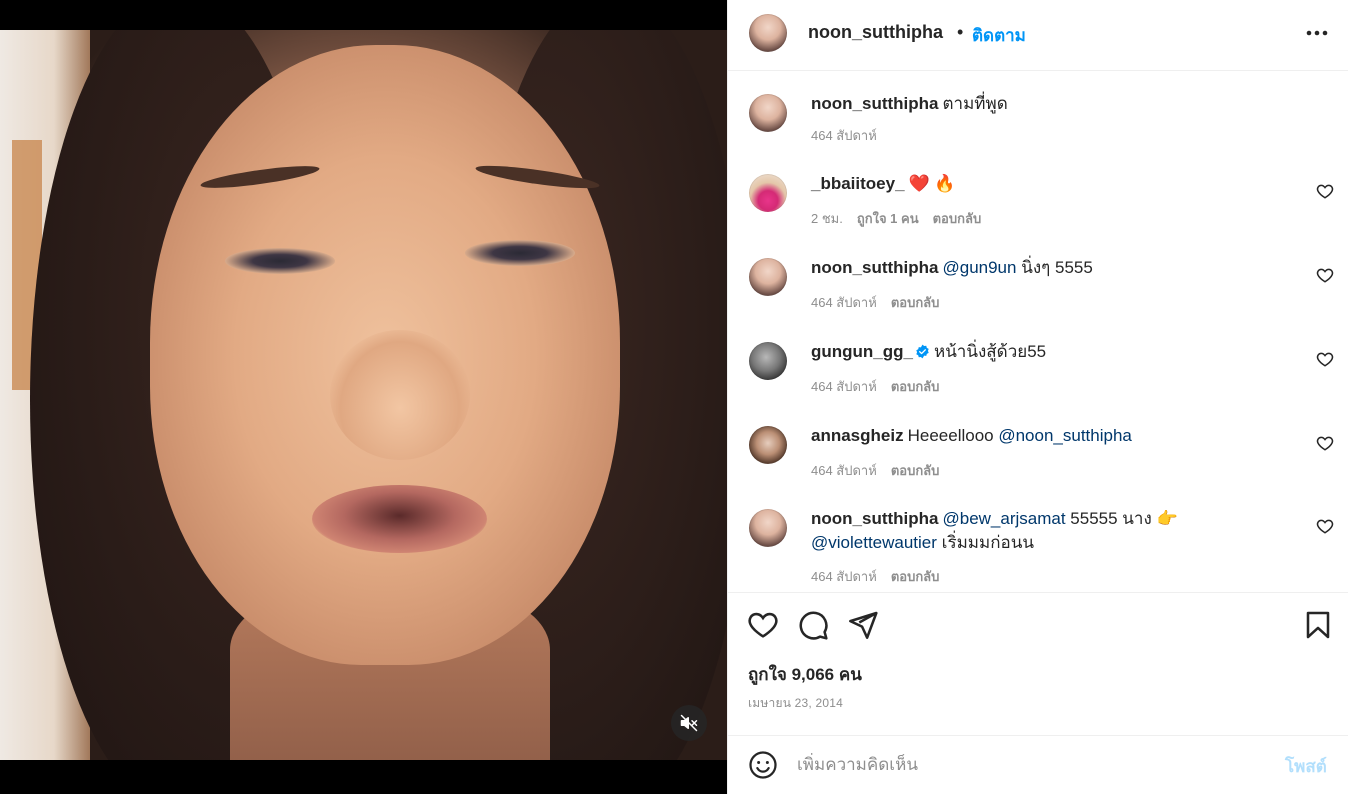  Describe the element at coordinates (862, 351) in the screenshot. I see `comment-username: gungun_gg_` at that location.